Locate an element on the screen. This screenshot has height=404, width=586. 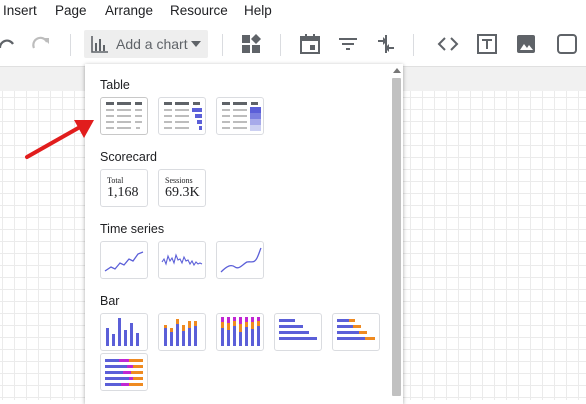
code-icon is located at coordinates (448, 44).